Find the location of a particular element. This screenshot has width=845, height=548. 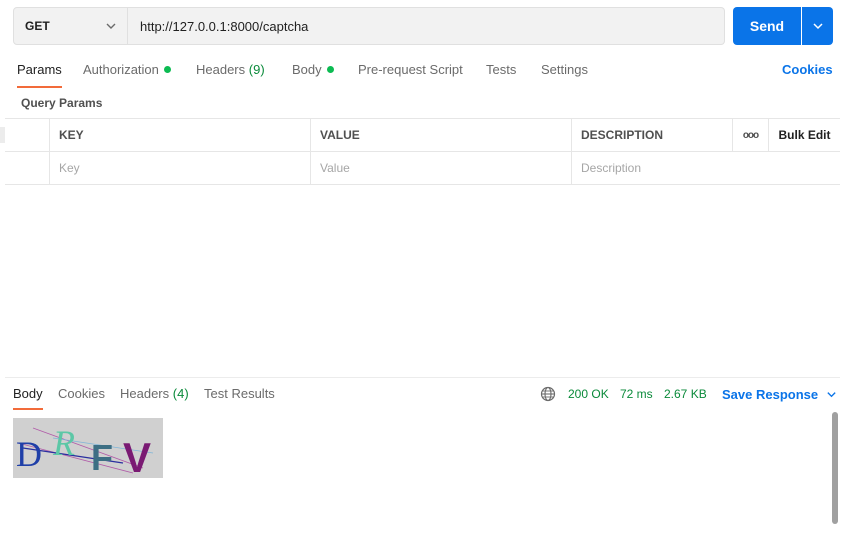

send-button: Send is located at coordinates (767, 26).